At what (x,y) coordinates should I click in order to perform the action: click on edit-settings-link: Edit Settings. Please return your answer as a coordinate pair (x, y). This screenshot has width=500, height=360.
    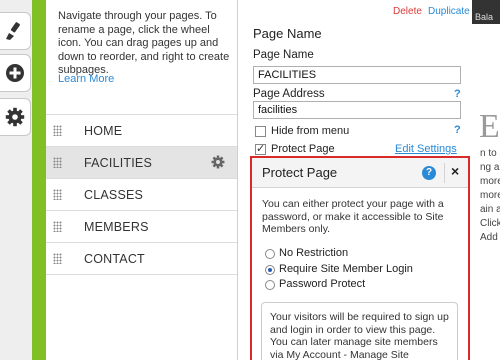
    Looking at the image, I should click on (426, 149).